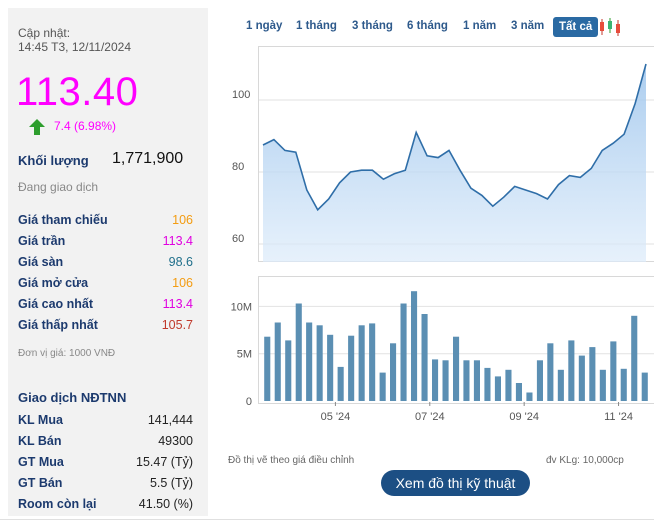  I want to click on x-tick-label: 05 '24, so click(336, 417).